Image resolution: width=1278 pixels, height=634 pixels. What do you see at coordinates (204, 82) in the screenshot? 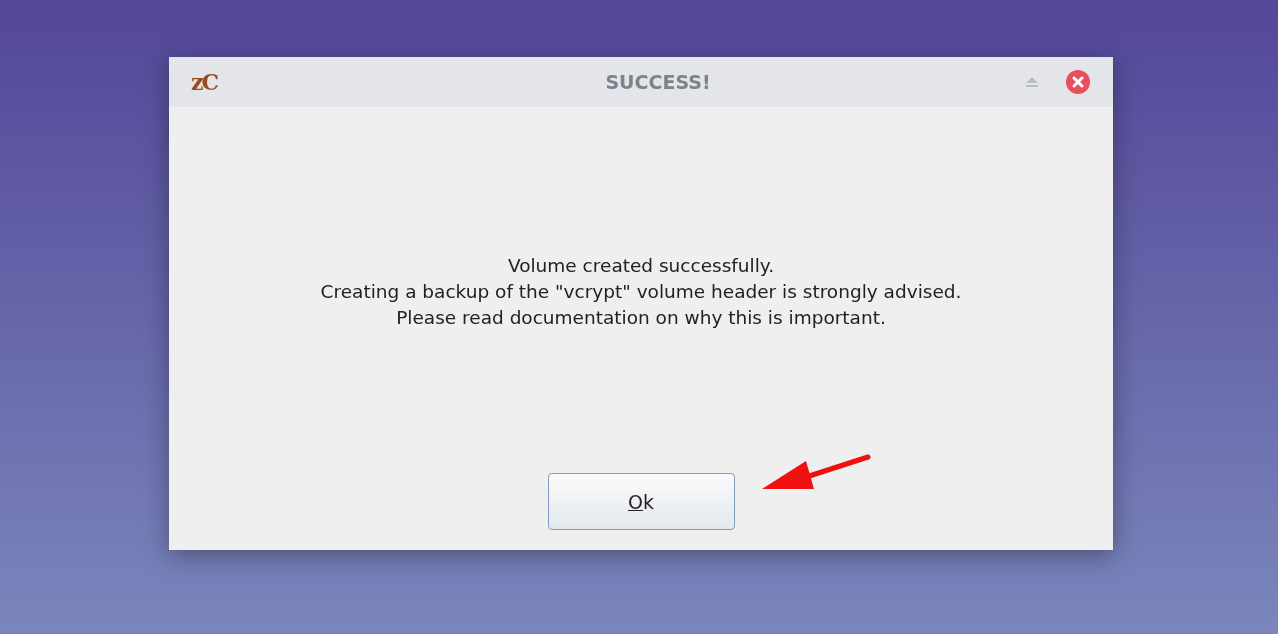
I see `app-logo: zC` at bounding box center [204, 82].